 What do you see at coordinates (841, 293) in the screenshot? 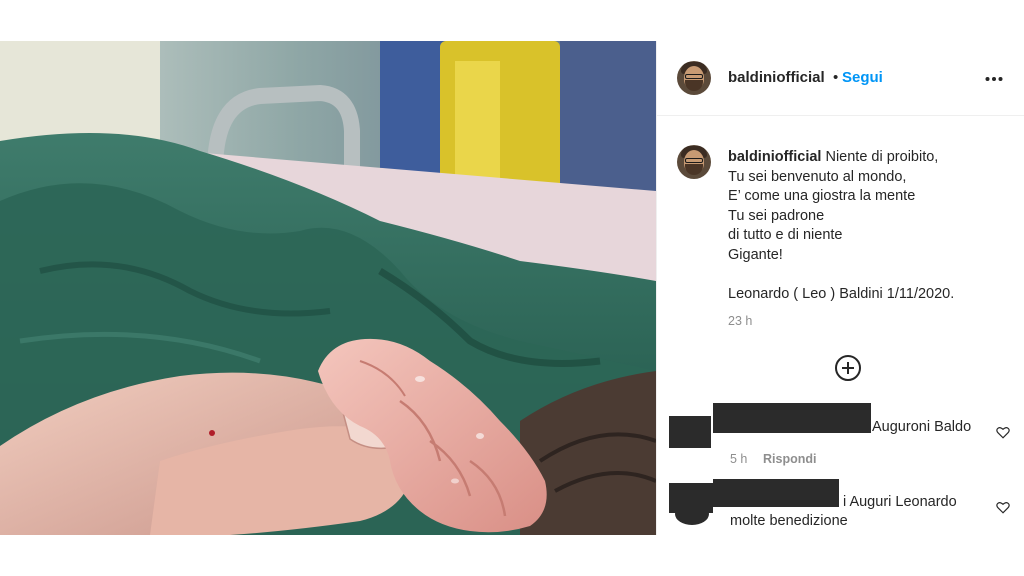
I see `caption-line-8: Leonardo ( Leo ) Baldini 1/11/2020.` at bounding box center [841, 293].